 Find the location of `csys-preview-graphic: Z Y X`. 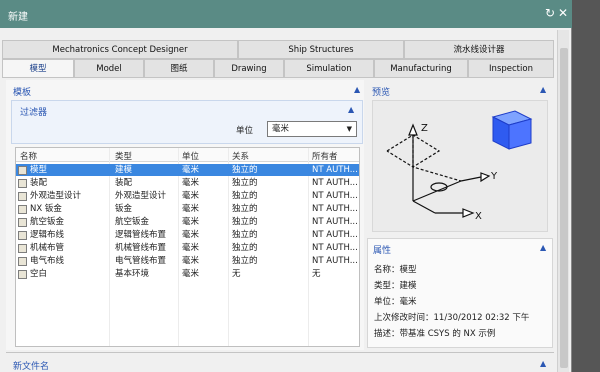

csys-preview-graphic: Z Y X is located at coordinates (459, 166).